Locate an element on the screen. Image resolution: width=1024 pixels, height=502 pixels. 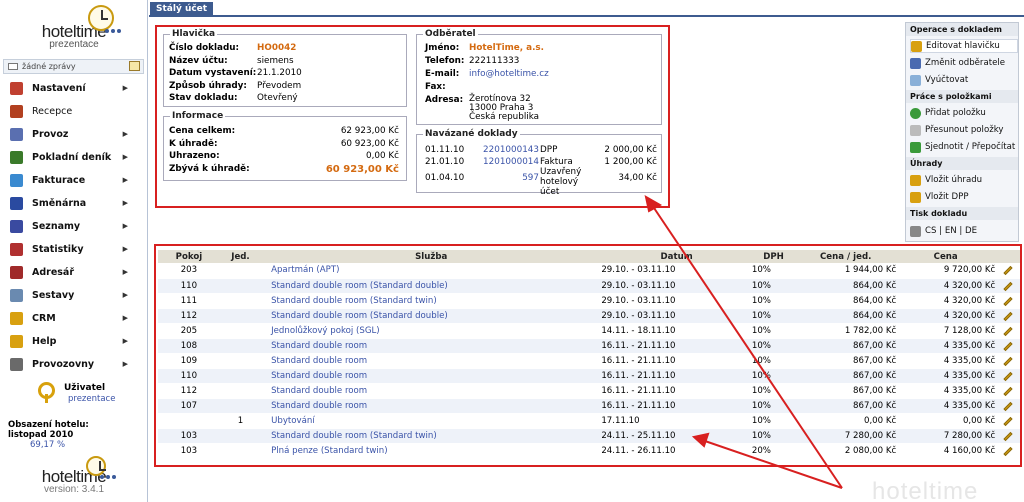
annotation-arrows is located at coordinates (743, 342).